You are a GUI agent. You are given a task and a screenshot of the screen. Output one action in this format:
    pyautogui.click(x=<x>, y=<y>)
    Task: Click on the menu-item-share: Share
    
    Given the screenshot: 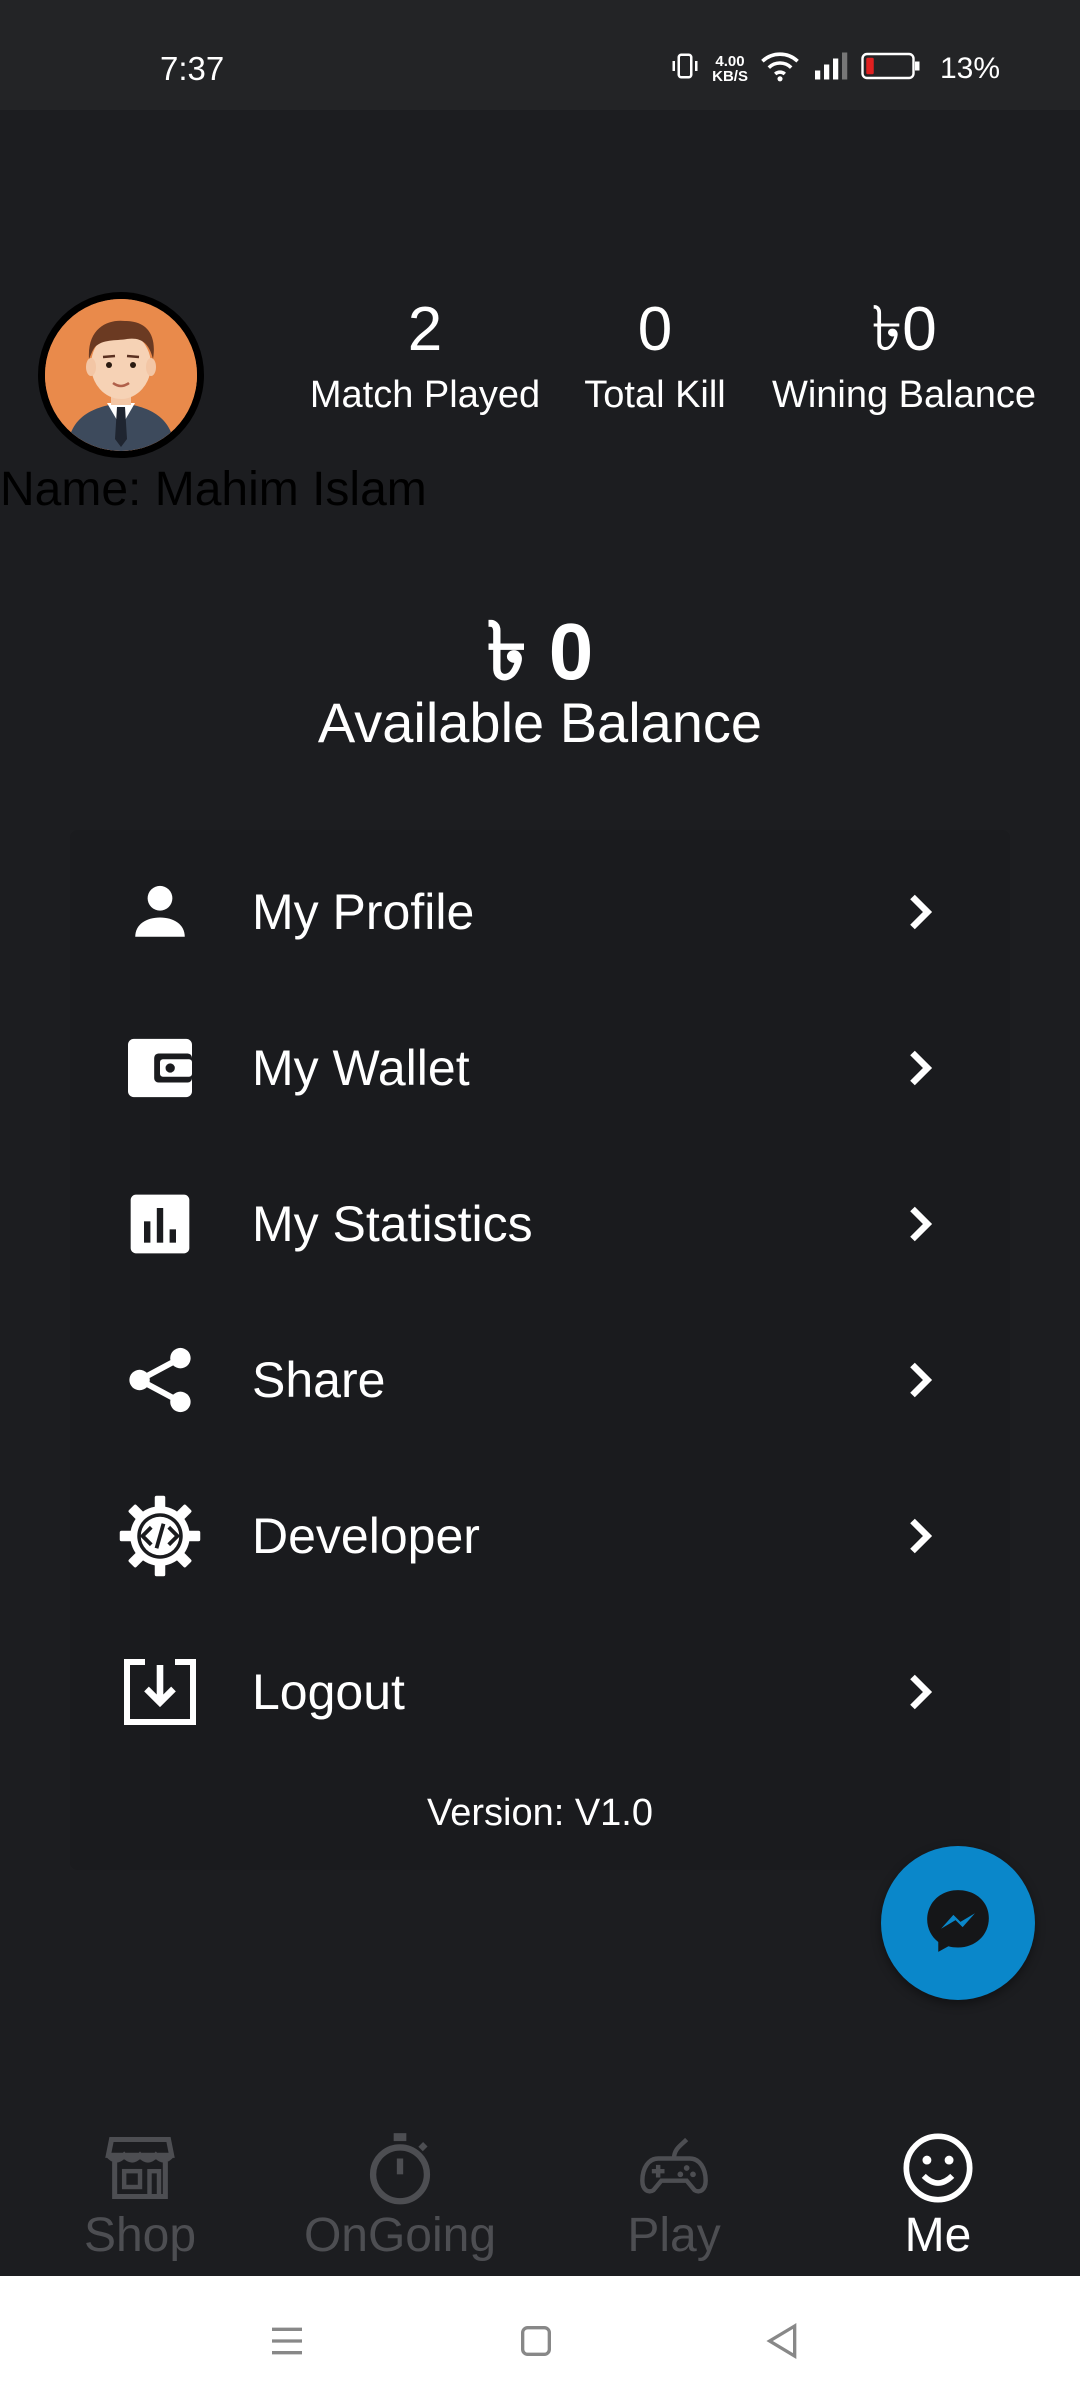 What is the action you would take?
    pyautogui.click(x=540, y=1380)
    